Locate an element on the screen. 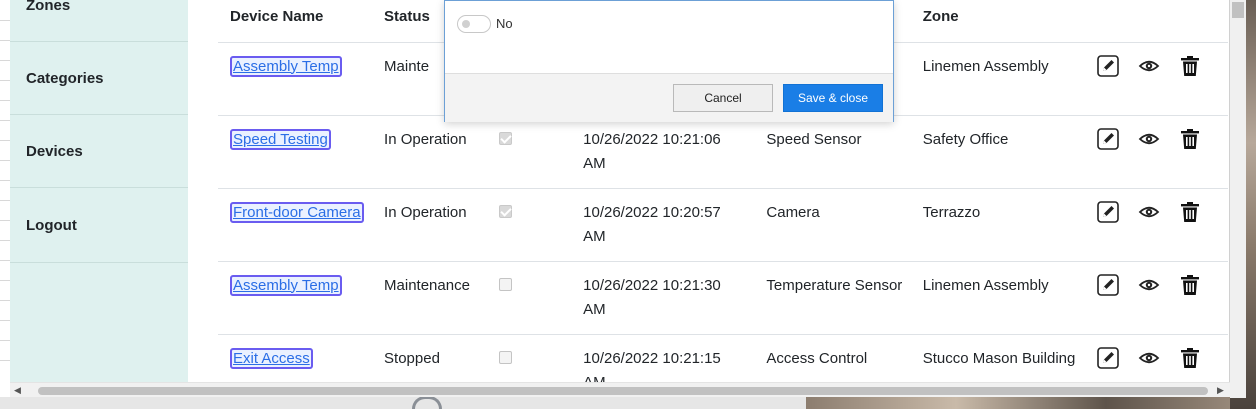  modal-dialog: No Cancel Save & close is located at coordinates (669, 61).